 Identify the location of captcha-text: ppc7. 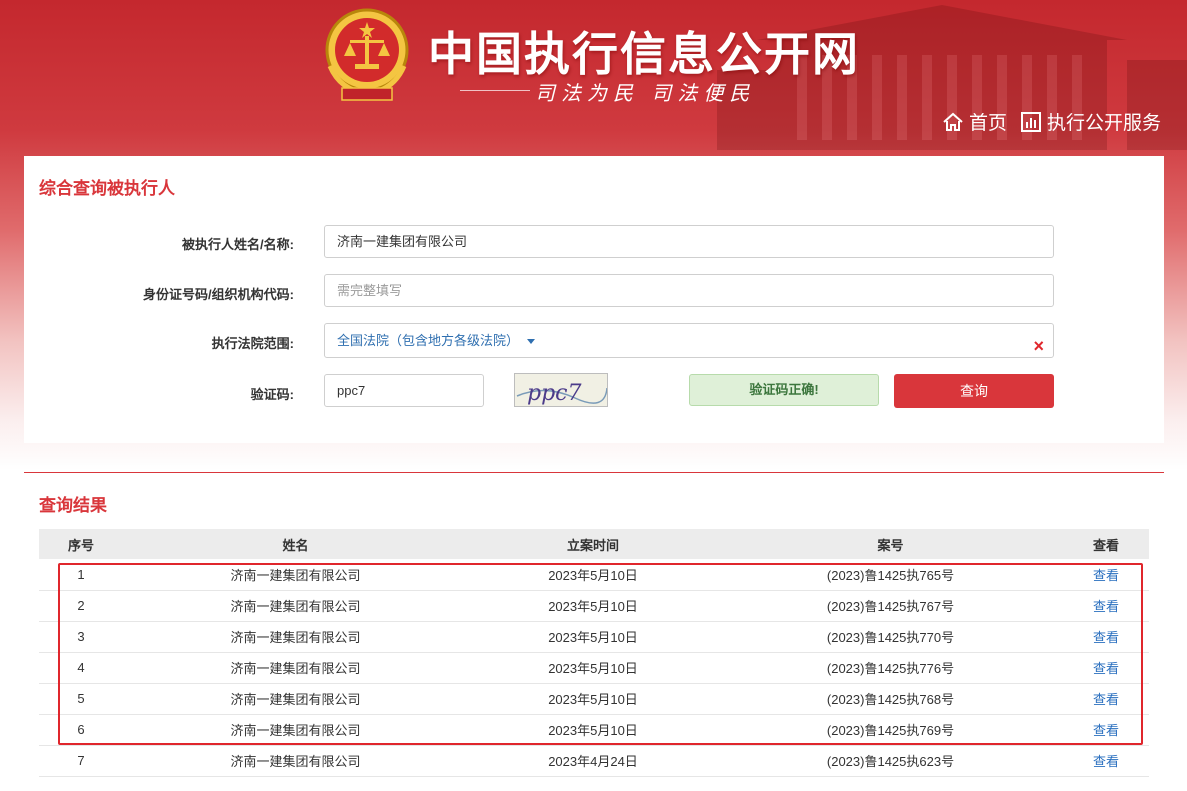
(554, 393).